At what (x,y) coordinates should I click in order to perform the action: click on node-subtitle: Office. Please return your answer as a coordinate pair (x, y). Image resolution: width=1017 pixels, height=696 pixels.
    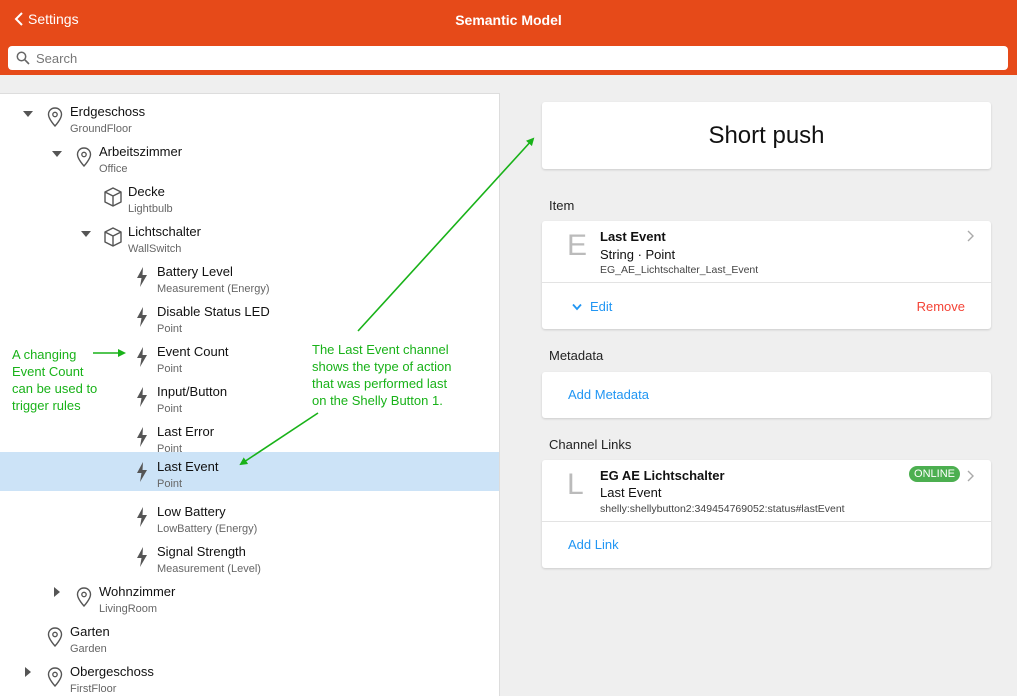
    Looking at the image, I should click on (113, 169).